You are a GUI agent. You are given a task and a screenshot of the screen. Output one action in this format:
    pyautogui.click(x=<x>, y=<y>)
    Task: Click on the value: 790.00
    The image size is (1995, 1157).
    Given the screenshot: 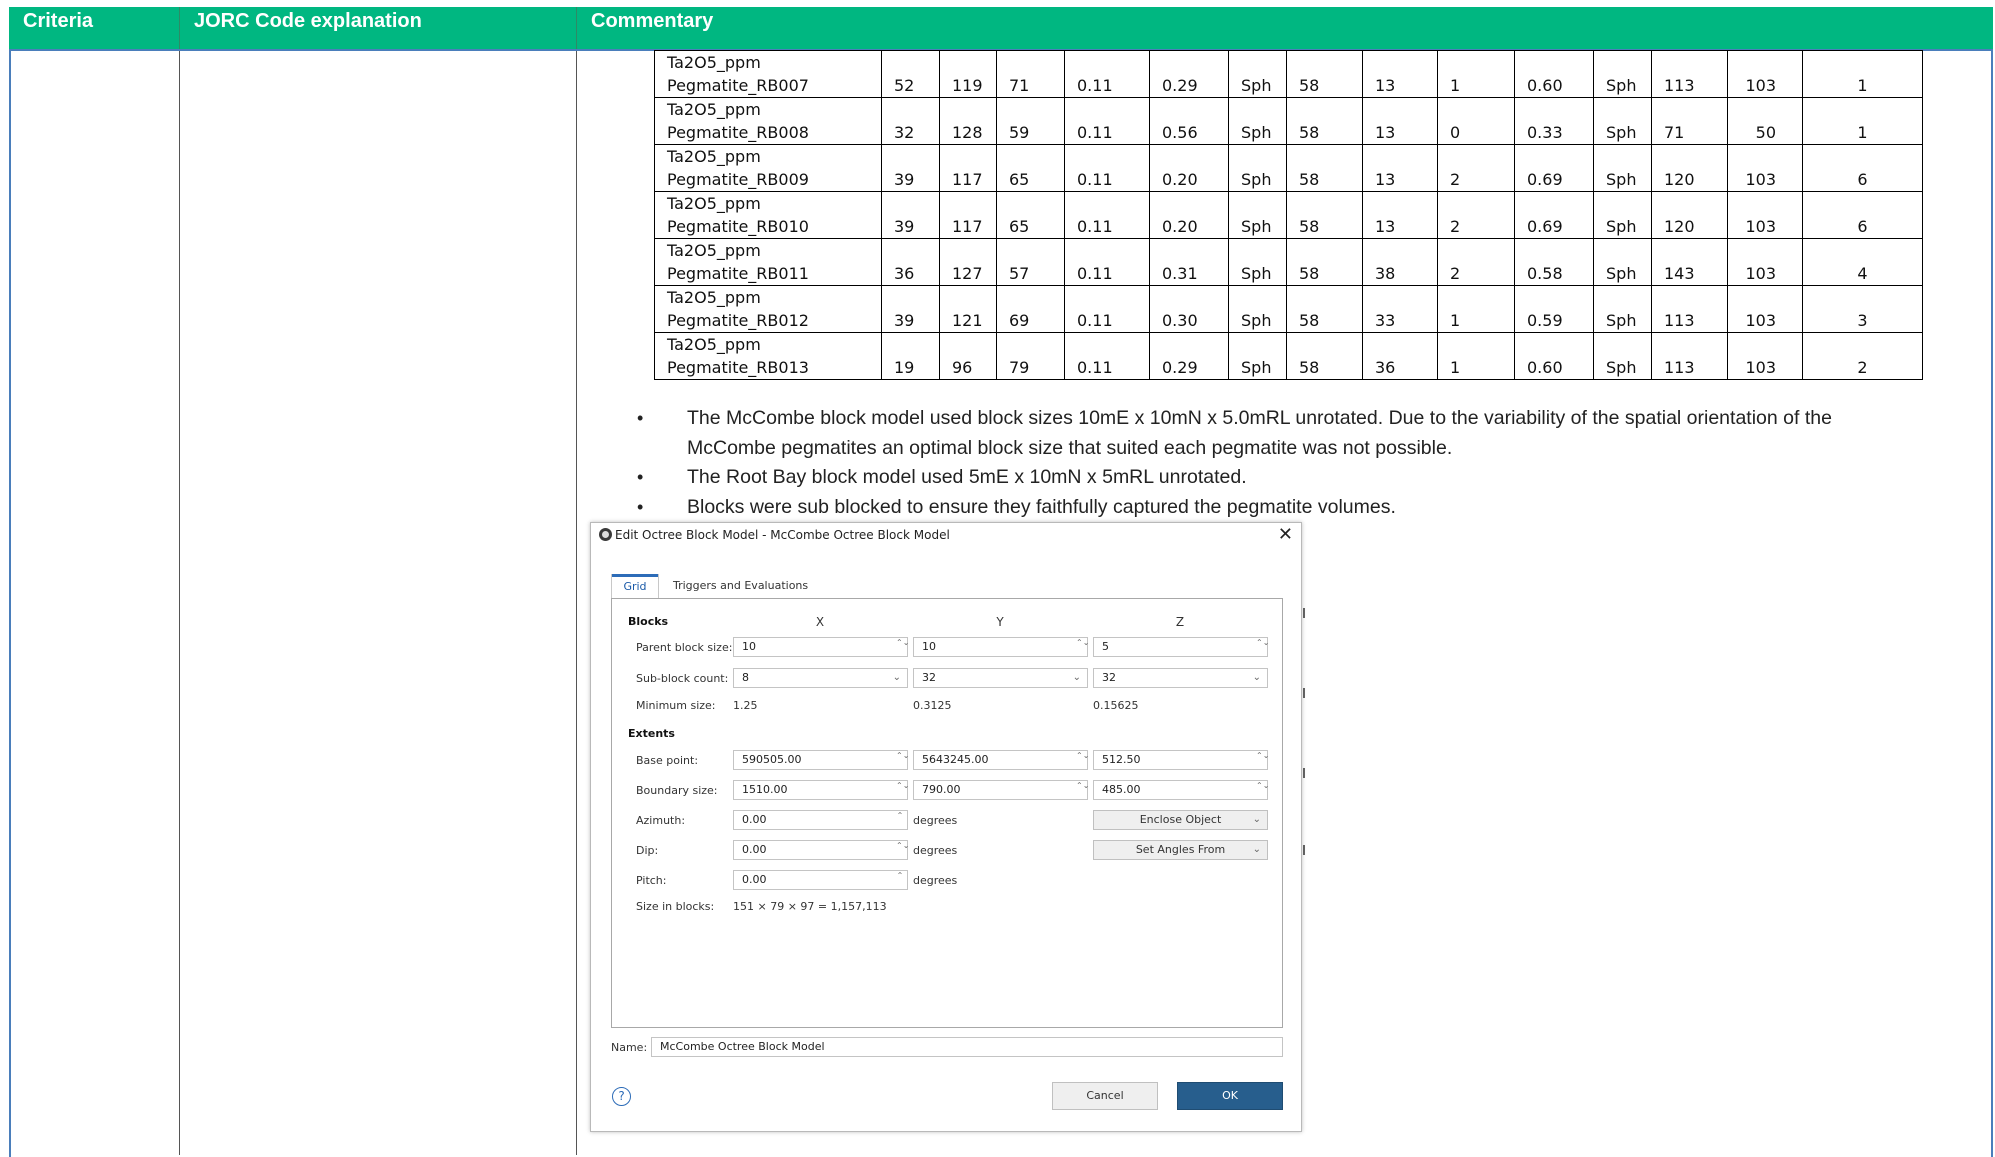 What is the action you would take?
    pyautogui.click(x=941, y=789)
    